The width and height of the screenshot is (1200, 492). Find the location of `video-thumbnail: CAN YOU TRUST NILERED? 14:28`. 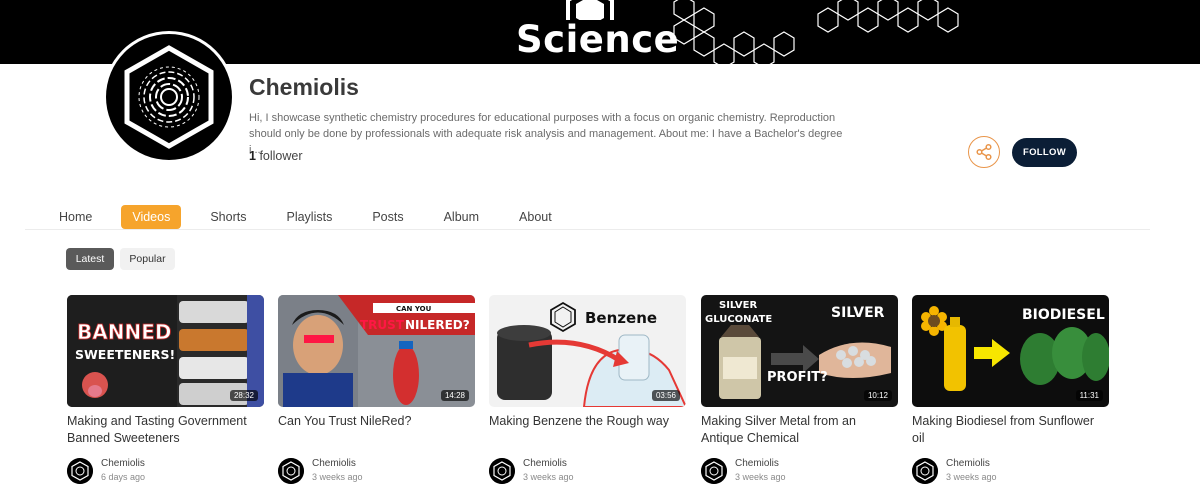

video-thumbnail: CAN YOU TRUST NILERED? 14:28 is located at coordinates (376, 351).